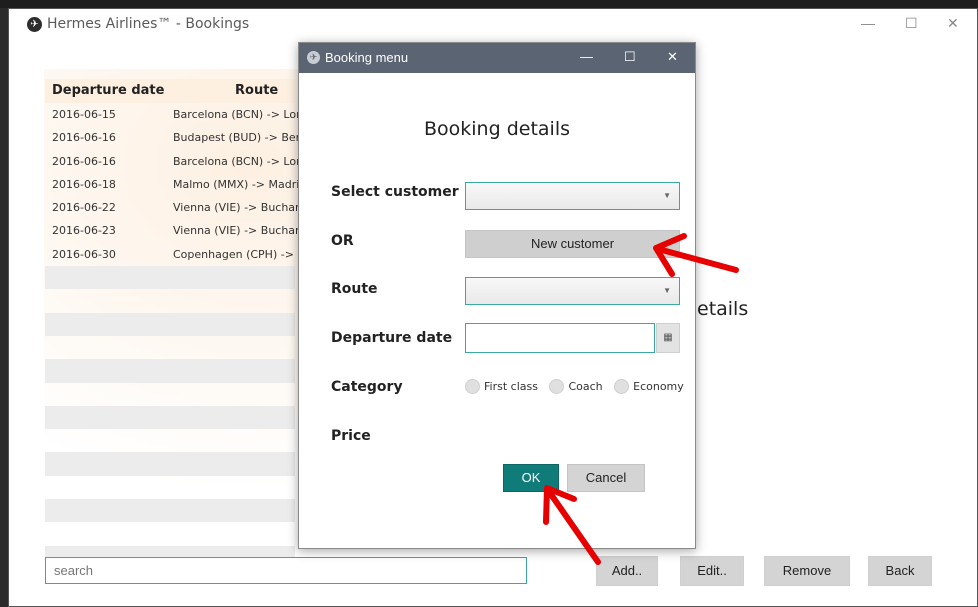  Describe the element at coordinates (351, 436) in the screenshot. I see `price-label: Price` at that location.